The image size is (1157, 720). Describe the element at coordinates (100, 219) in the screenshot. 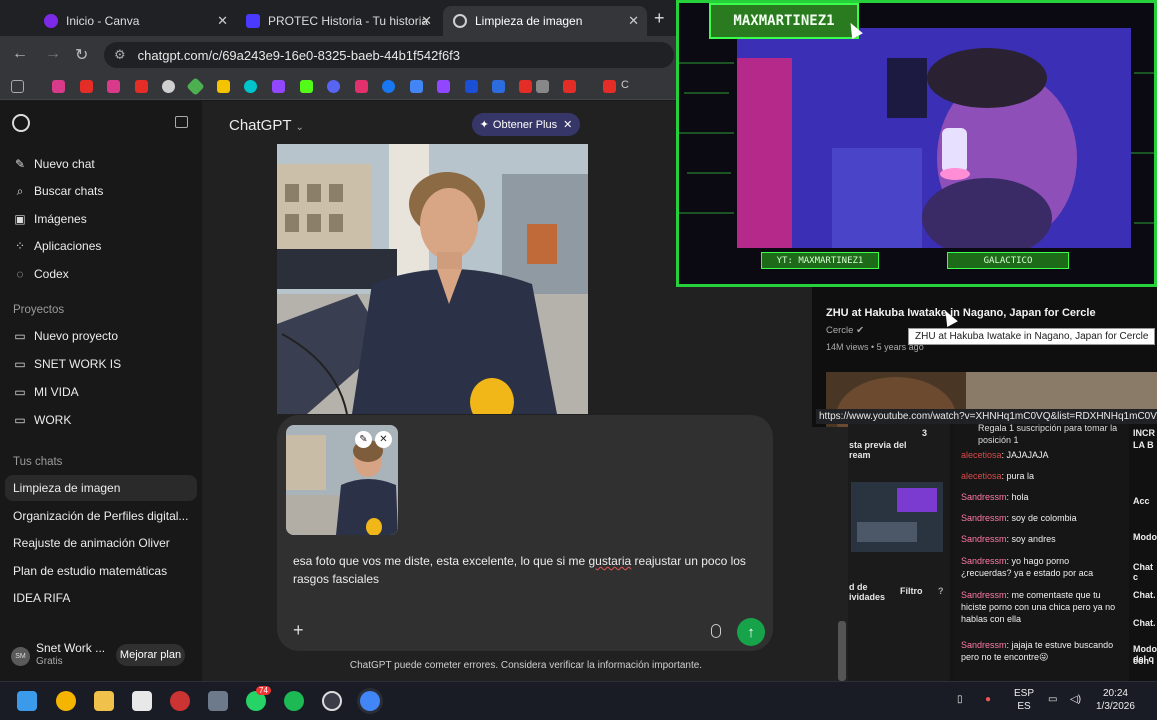

I see `sidebar-item-images: ▣ Imágenes` at that location.